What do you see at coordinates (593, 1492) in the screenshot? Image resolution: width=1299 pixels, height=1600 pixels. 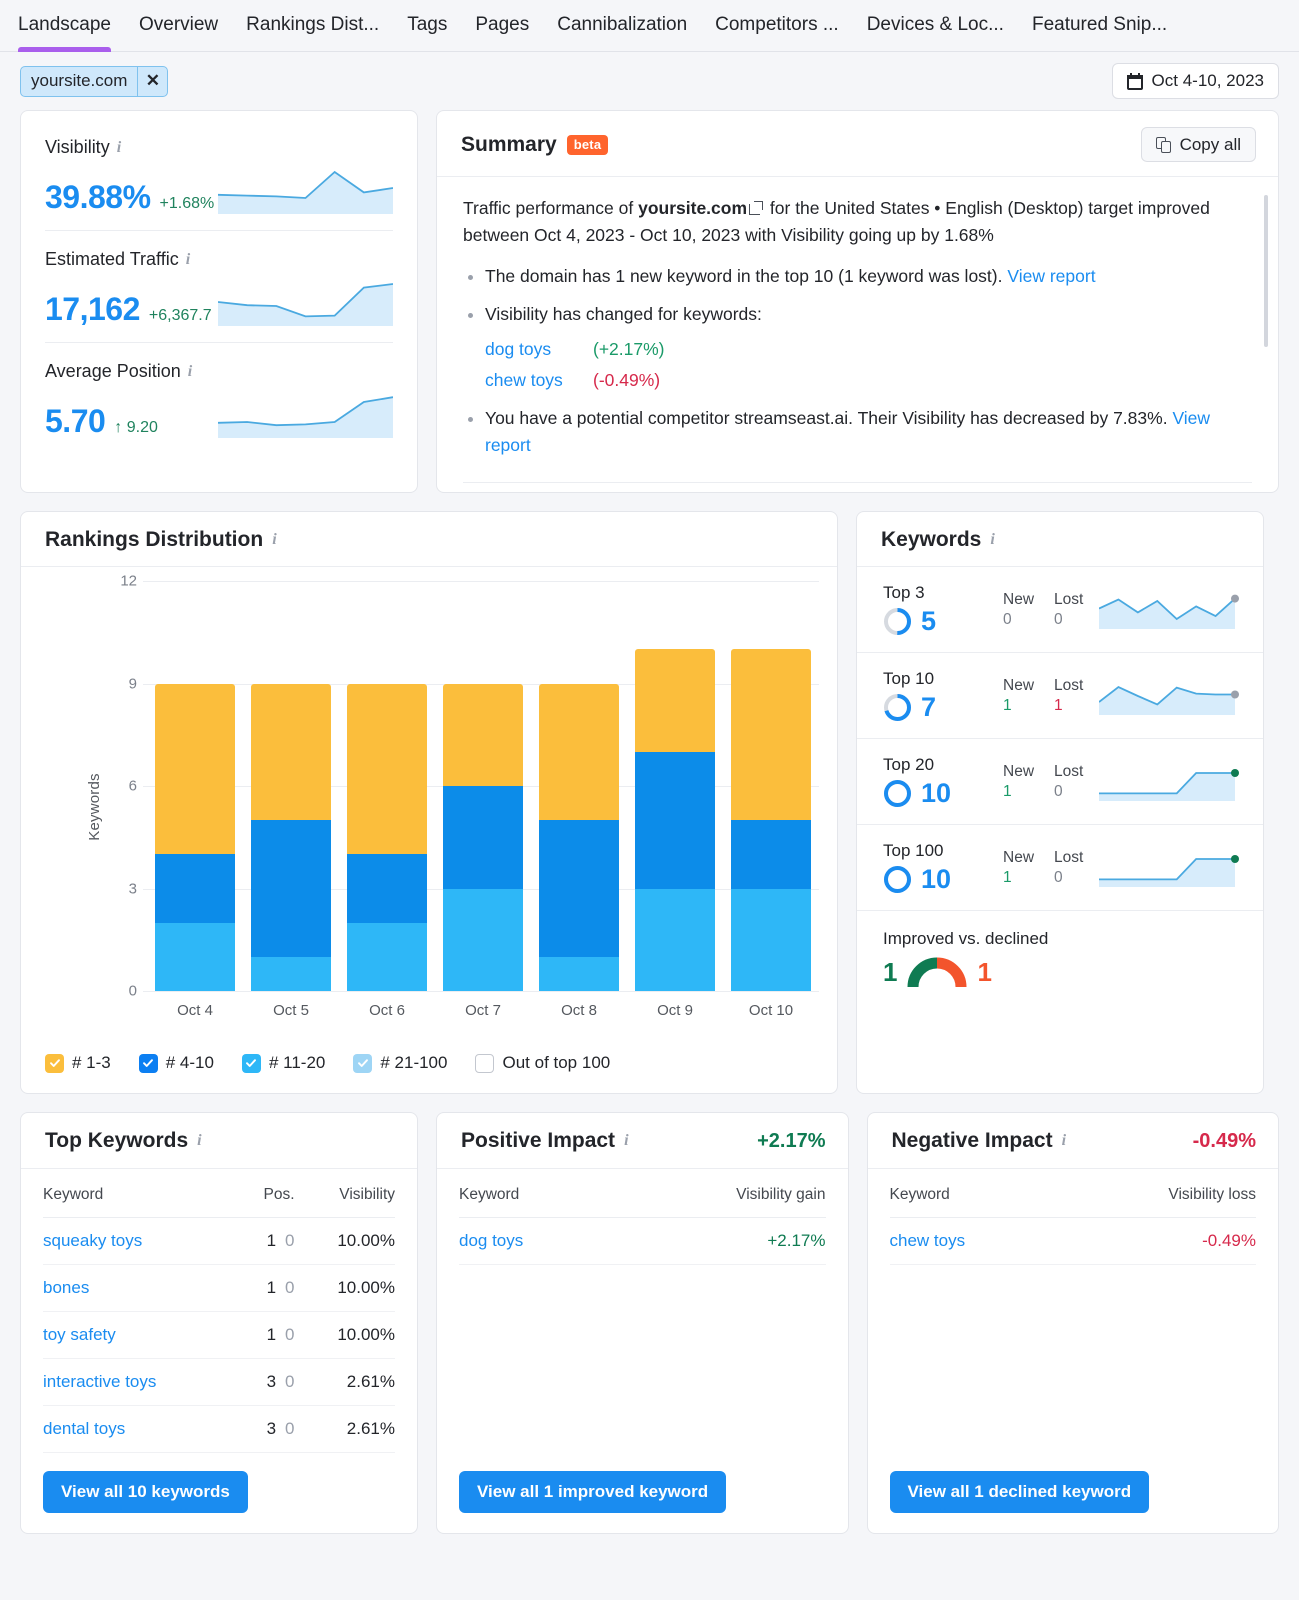 I see `view-improved-keywords-button: View all 1 improved keyword` at bounding box center [593, 1492].